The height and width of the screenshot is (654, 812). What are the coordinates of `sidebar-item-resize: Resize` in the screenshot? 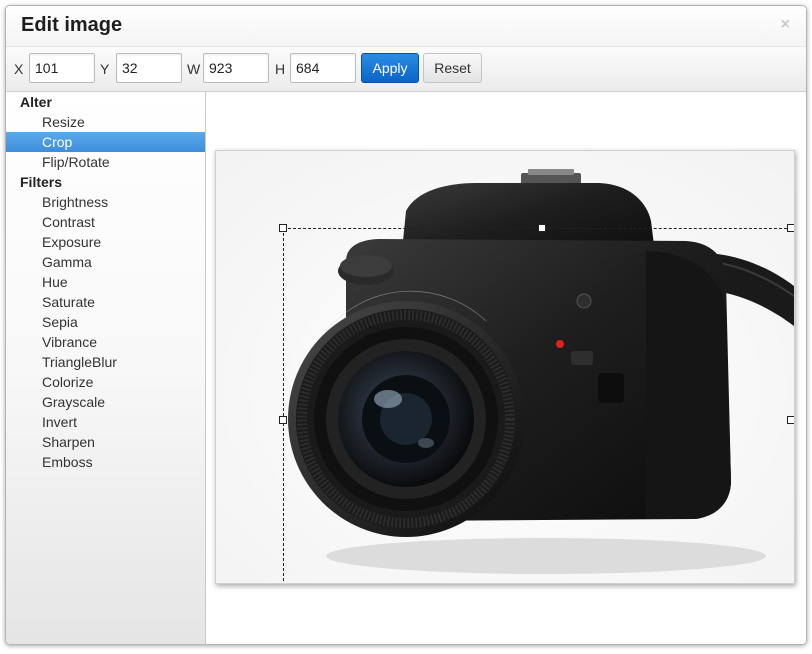 It's located at (105, 122).